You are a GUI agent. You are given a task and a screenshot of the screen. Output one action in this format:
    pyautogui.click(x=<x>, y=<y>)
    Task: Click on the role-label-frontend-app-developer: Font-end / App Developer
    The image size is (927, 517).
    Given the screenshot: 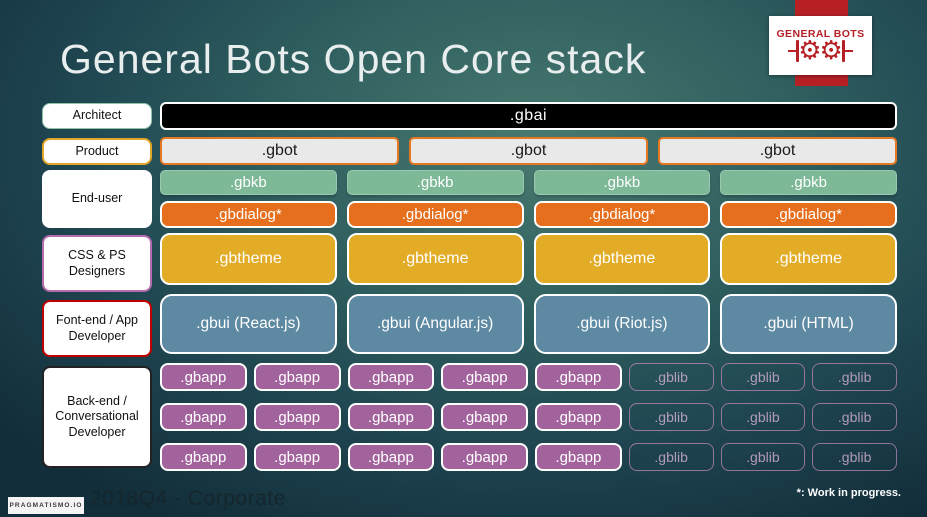 What is the action you would take?
    pyautogui.click(x=97, y=328)
    